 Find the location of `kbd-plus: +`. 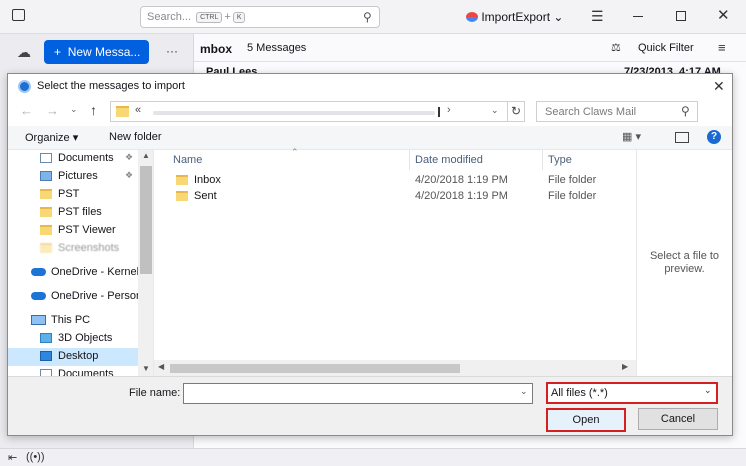

kbd-plus: + is located at coordinates (227, 17).